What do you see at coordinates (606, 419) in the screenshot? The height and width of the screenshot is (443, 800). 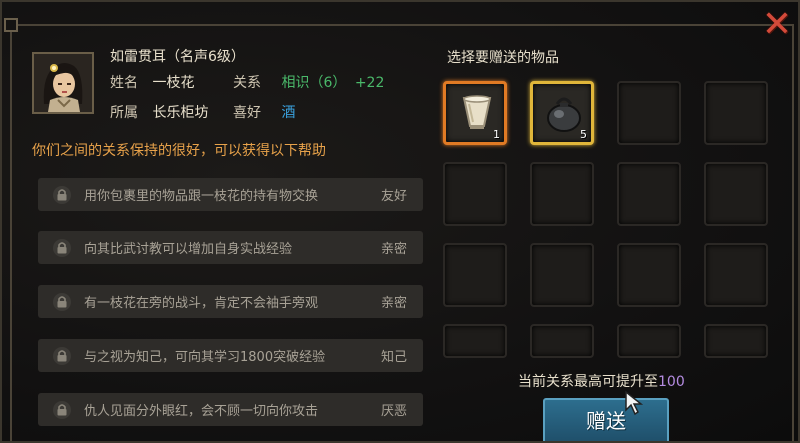 I see `gift-button: 赠送` at bounding box center [606, 419].